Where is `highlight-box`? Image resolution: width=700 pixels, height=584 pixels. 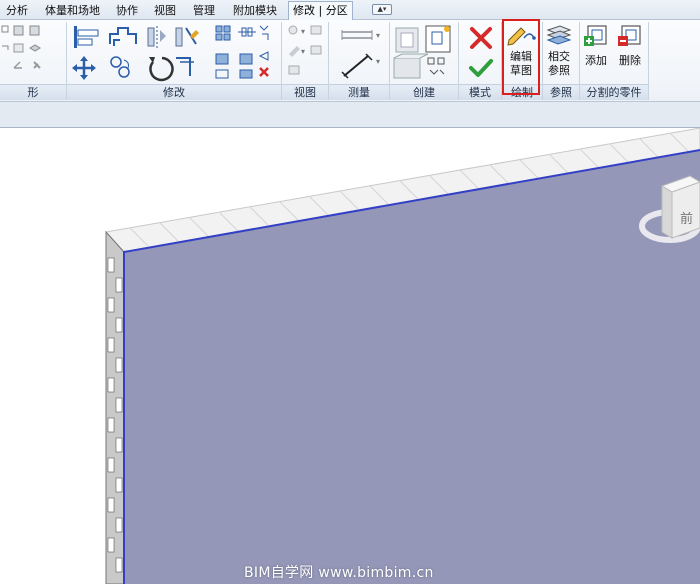 highlight-box is located at coordinates (521, 57).